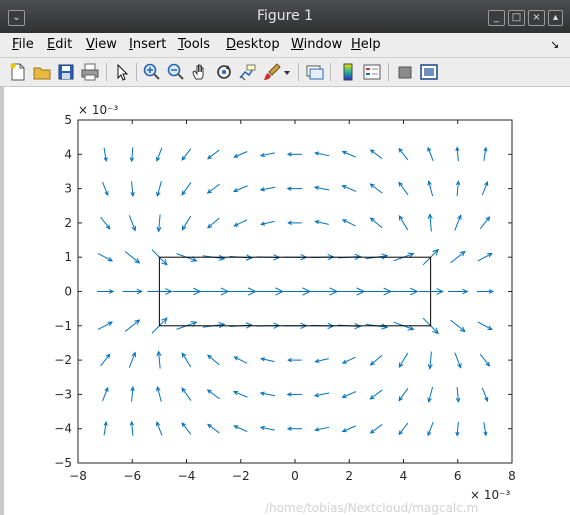 The height and width of the screenshot is (515, 570). I want to click on y-tick-label: 2, so click(68, 223).